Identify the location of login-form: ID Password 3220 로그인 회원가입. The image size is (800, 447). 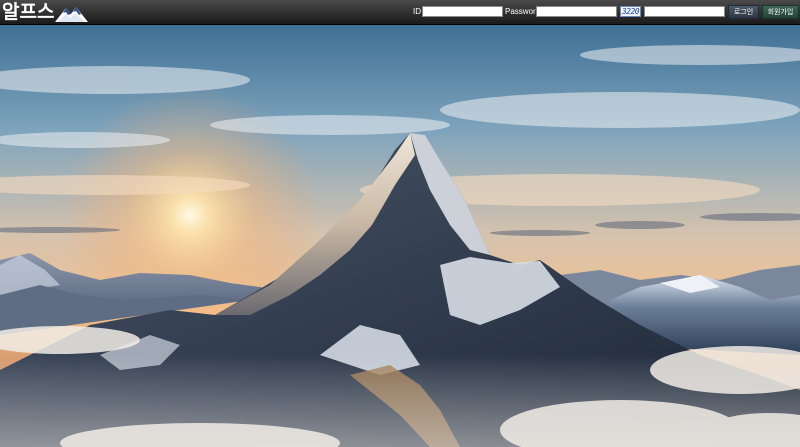
(600, 12).